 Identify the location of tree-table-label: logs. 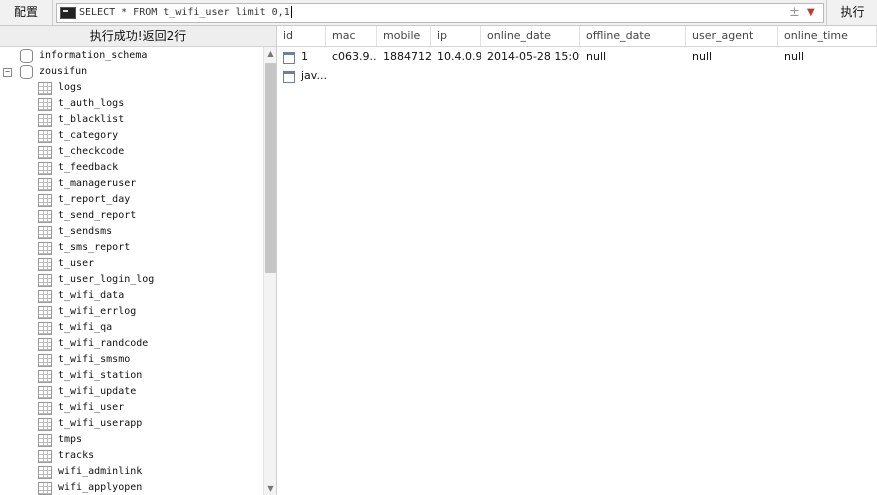
(70, 87).